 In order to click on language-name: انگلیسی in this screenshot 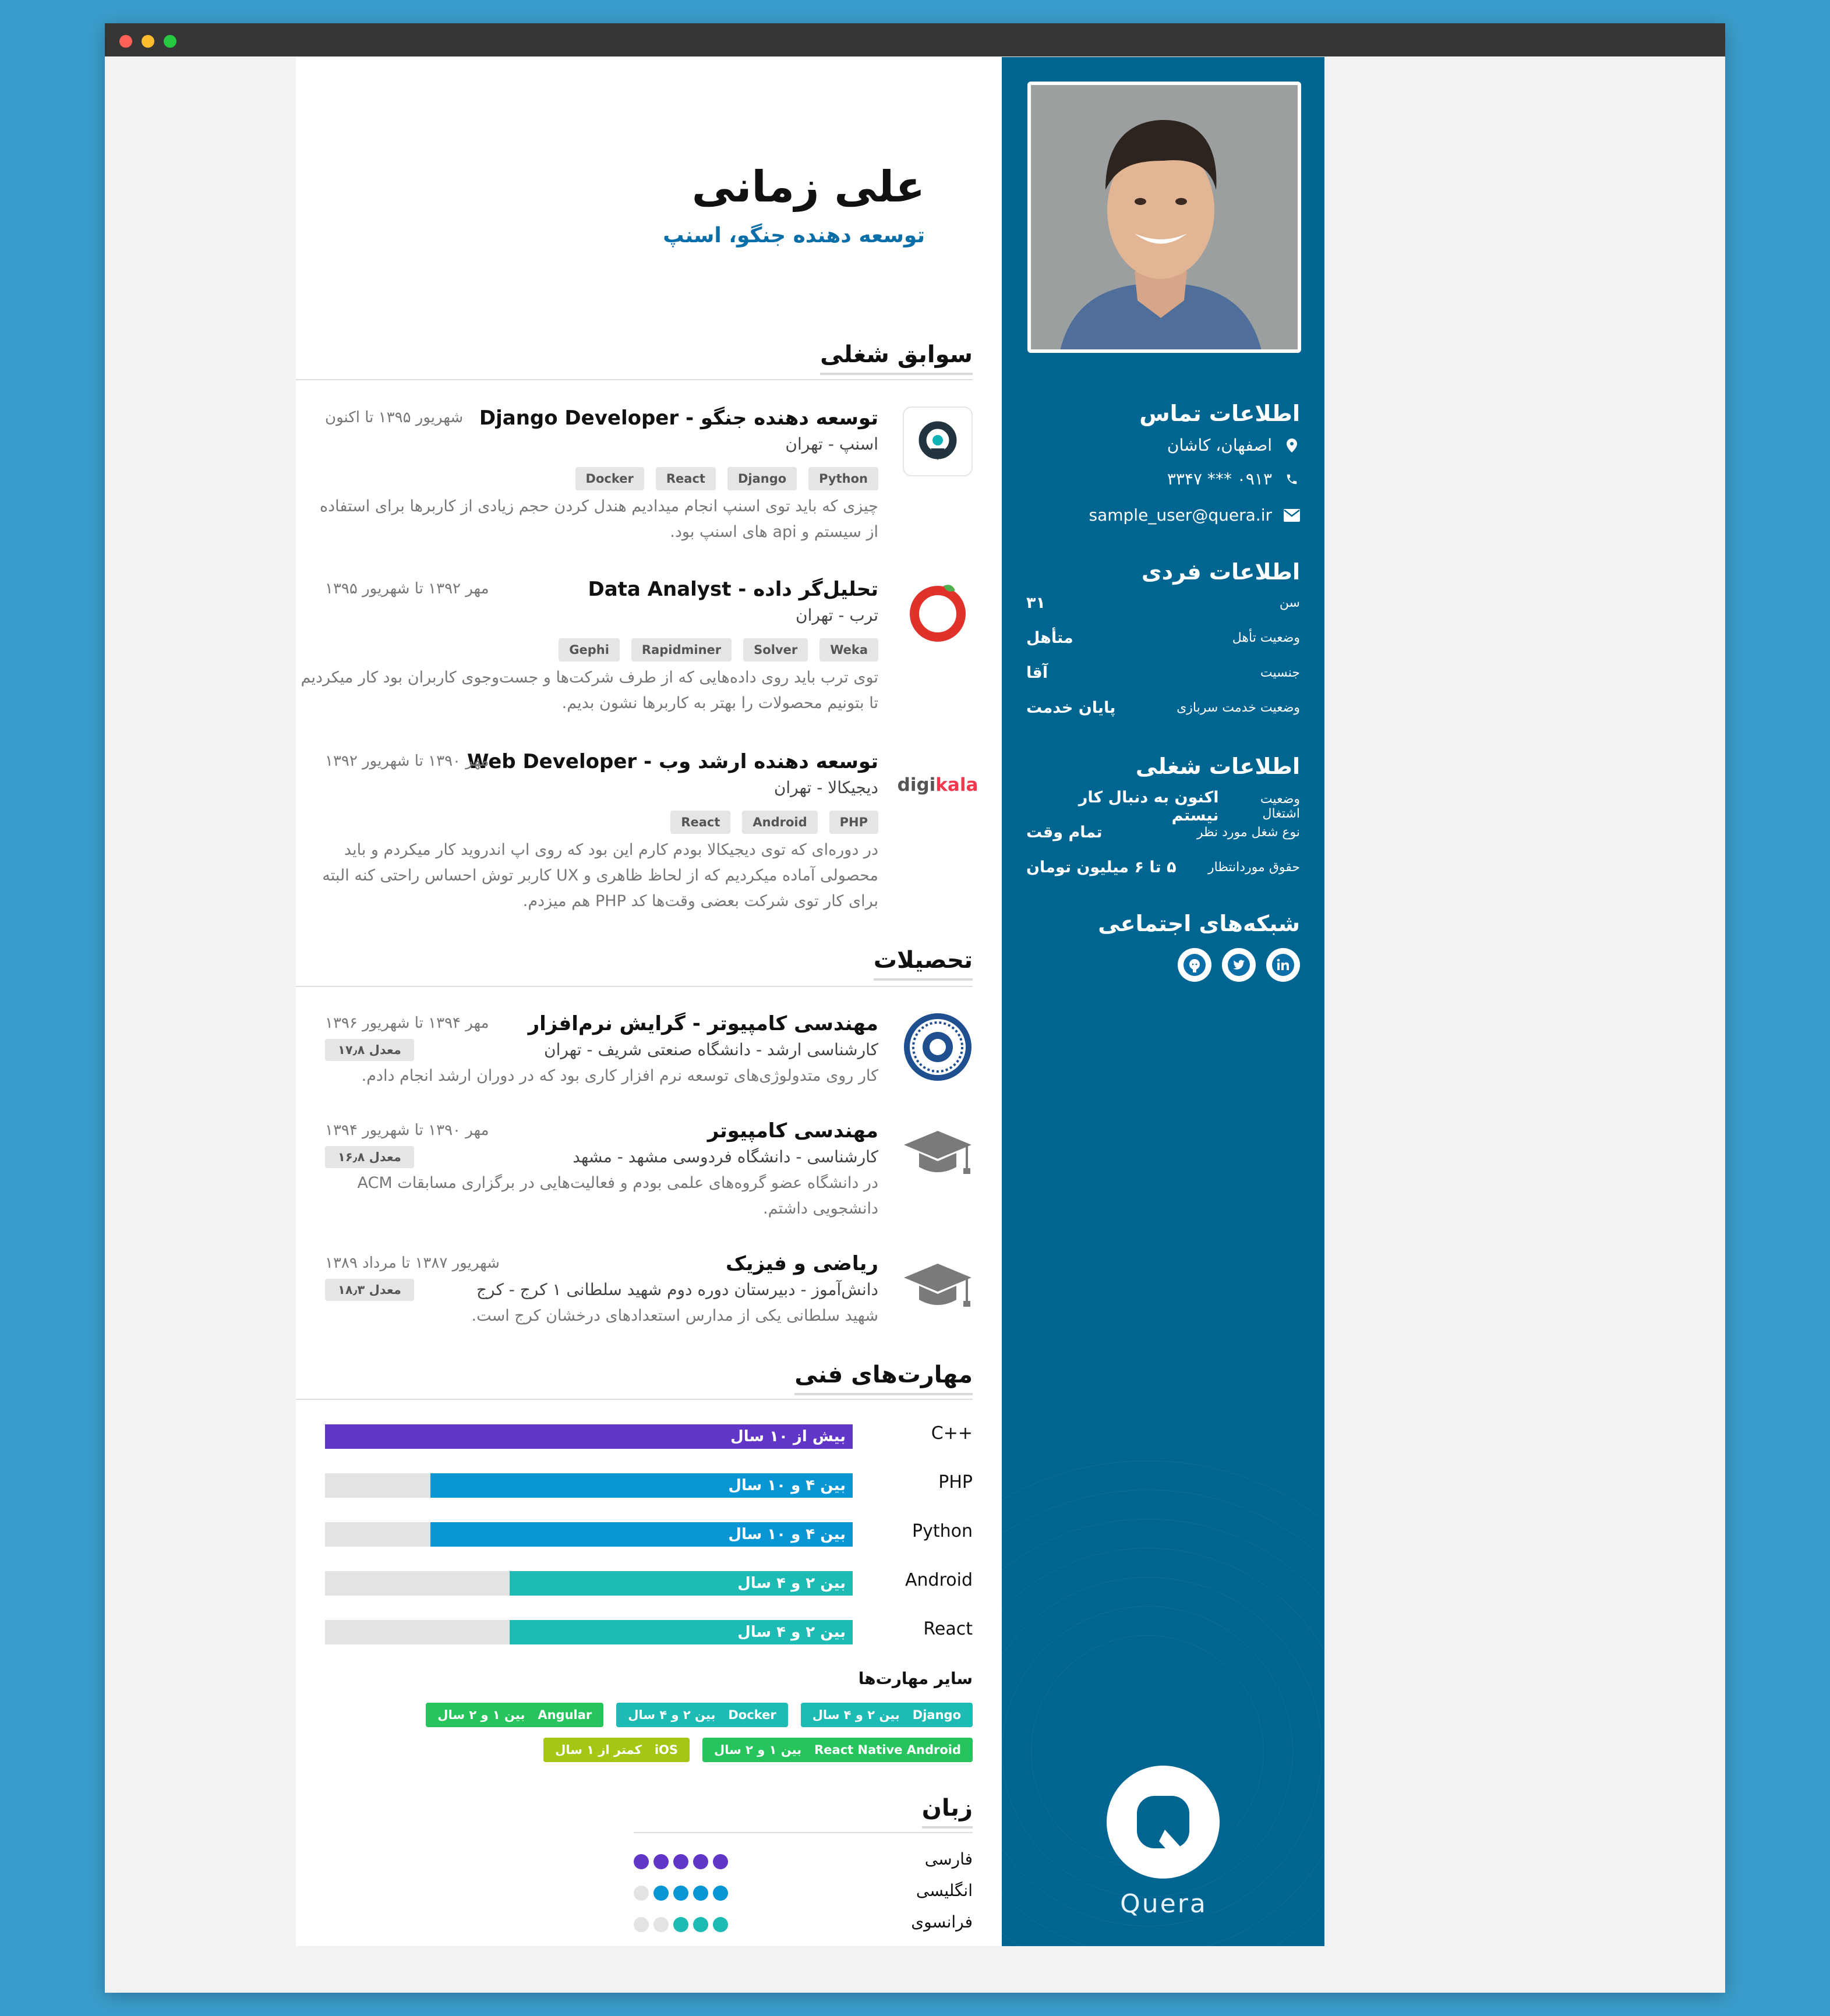, I will do `click(945, 1890)`.